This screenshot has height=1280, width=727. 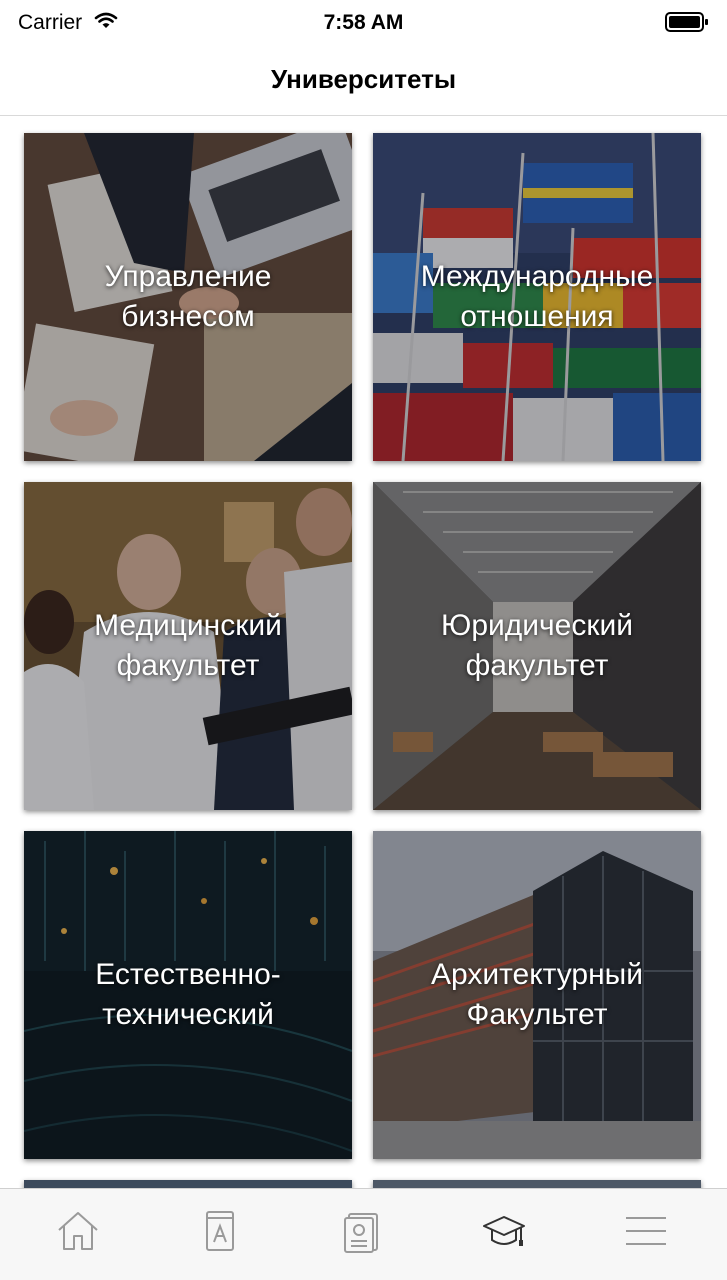 I want to click on tile-business-management: Управление бизнесом, so click(x=188, y=297).